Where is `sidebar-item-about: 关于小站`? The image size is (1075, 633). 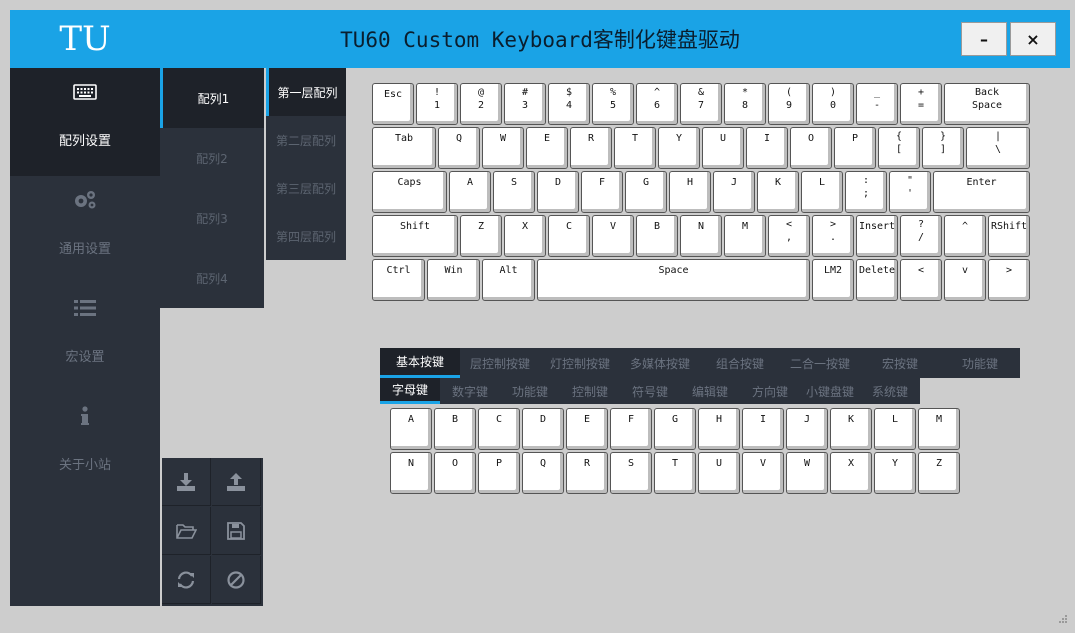
sidebar-item-about: 关于小站 is located at coordinates (85, 446).